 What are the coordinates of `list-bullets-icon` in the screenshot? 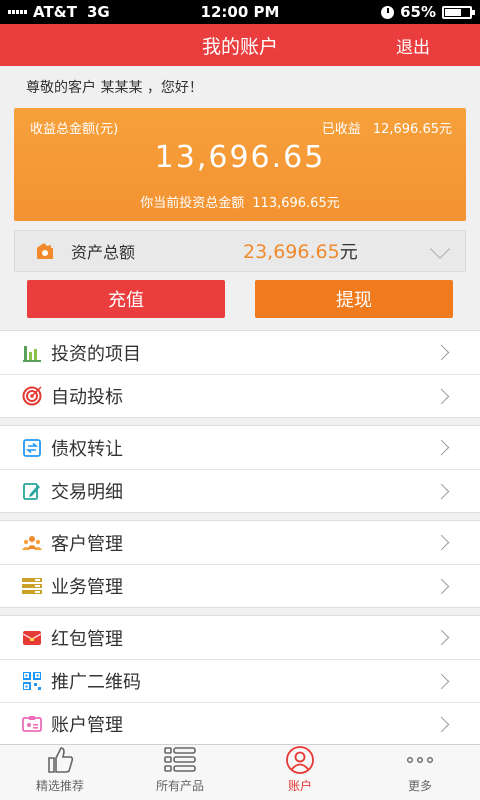 It's located at (180, 760).